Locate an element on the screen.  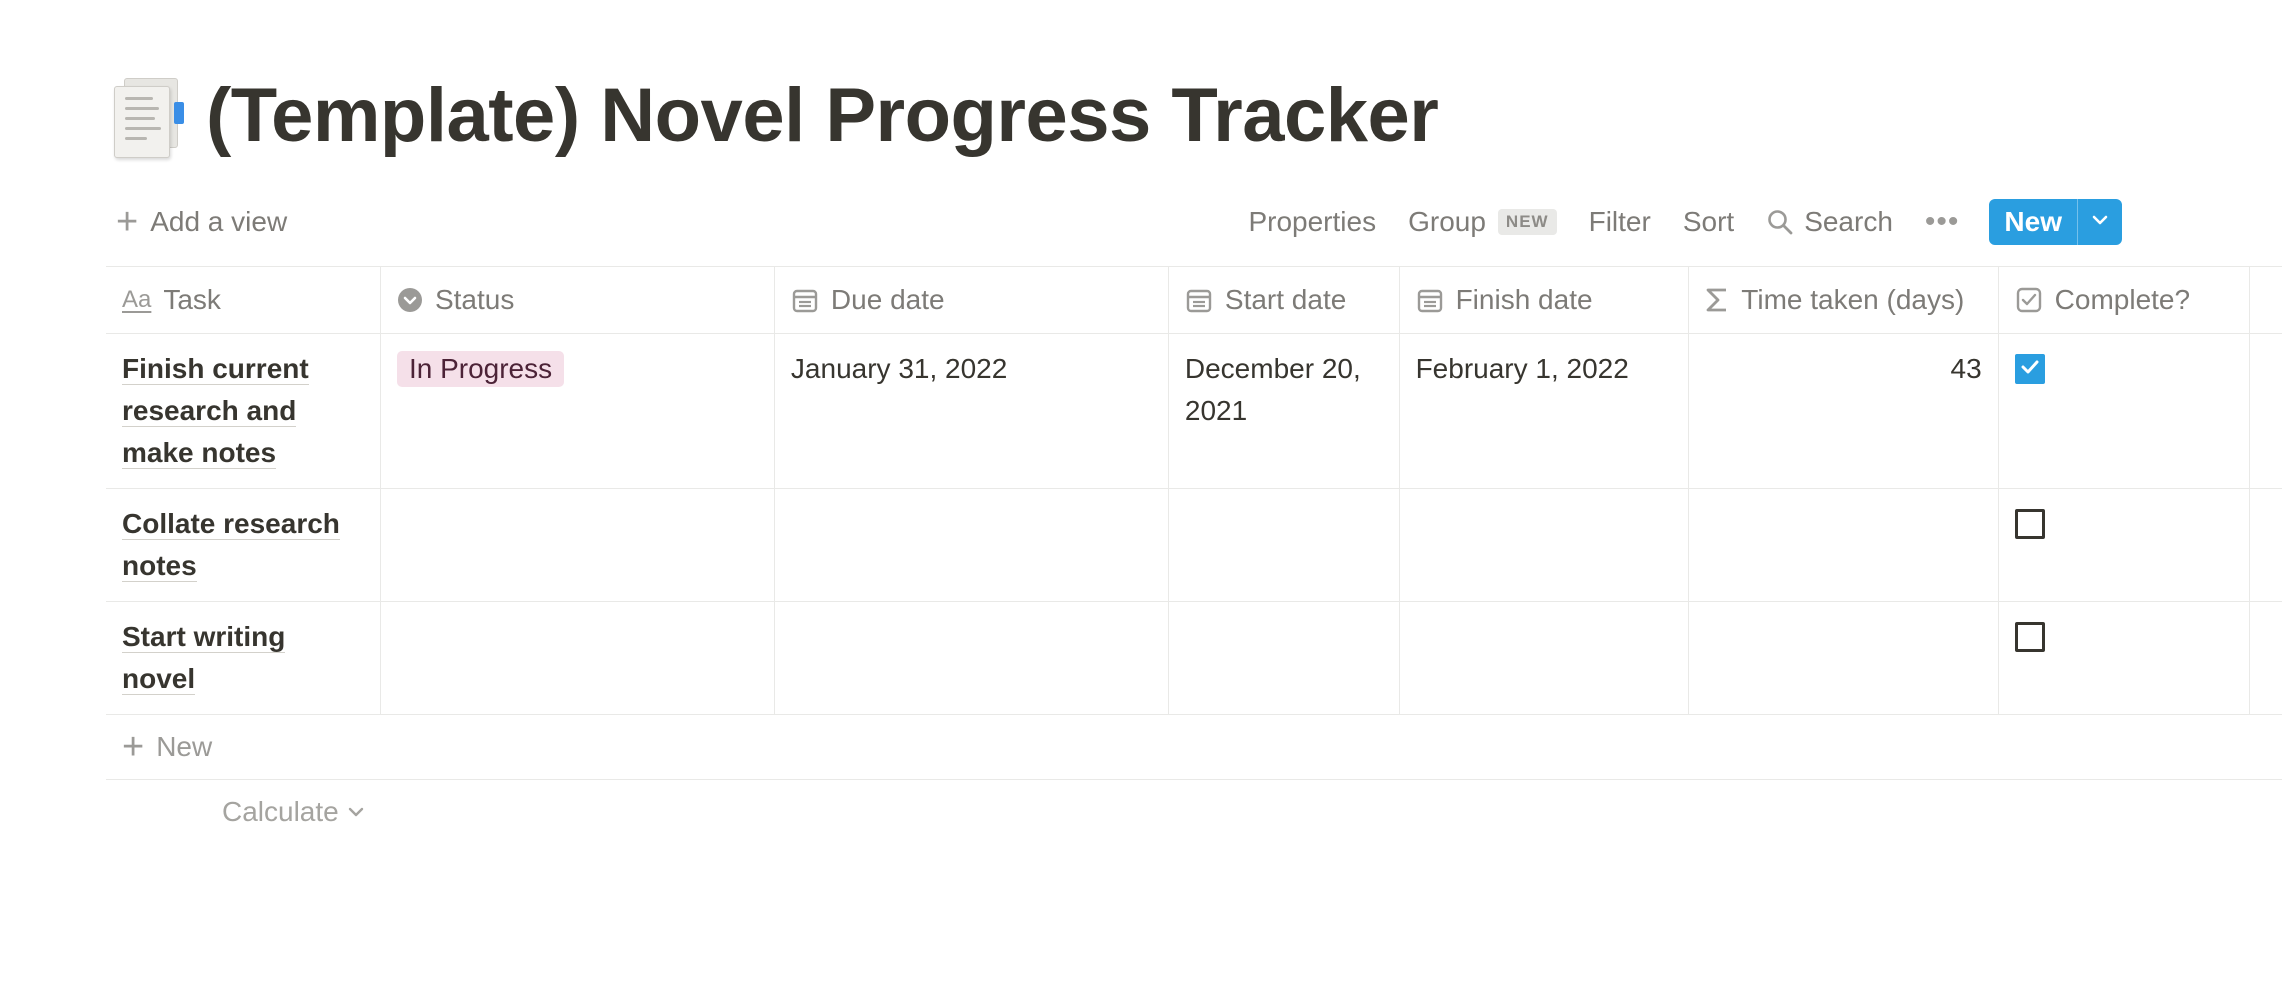
column-label: Time taken (days) is located at coordinates (1853, 299).